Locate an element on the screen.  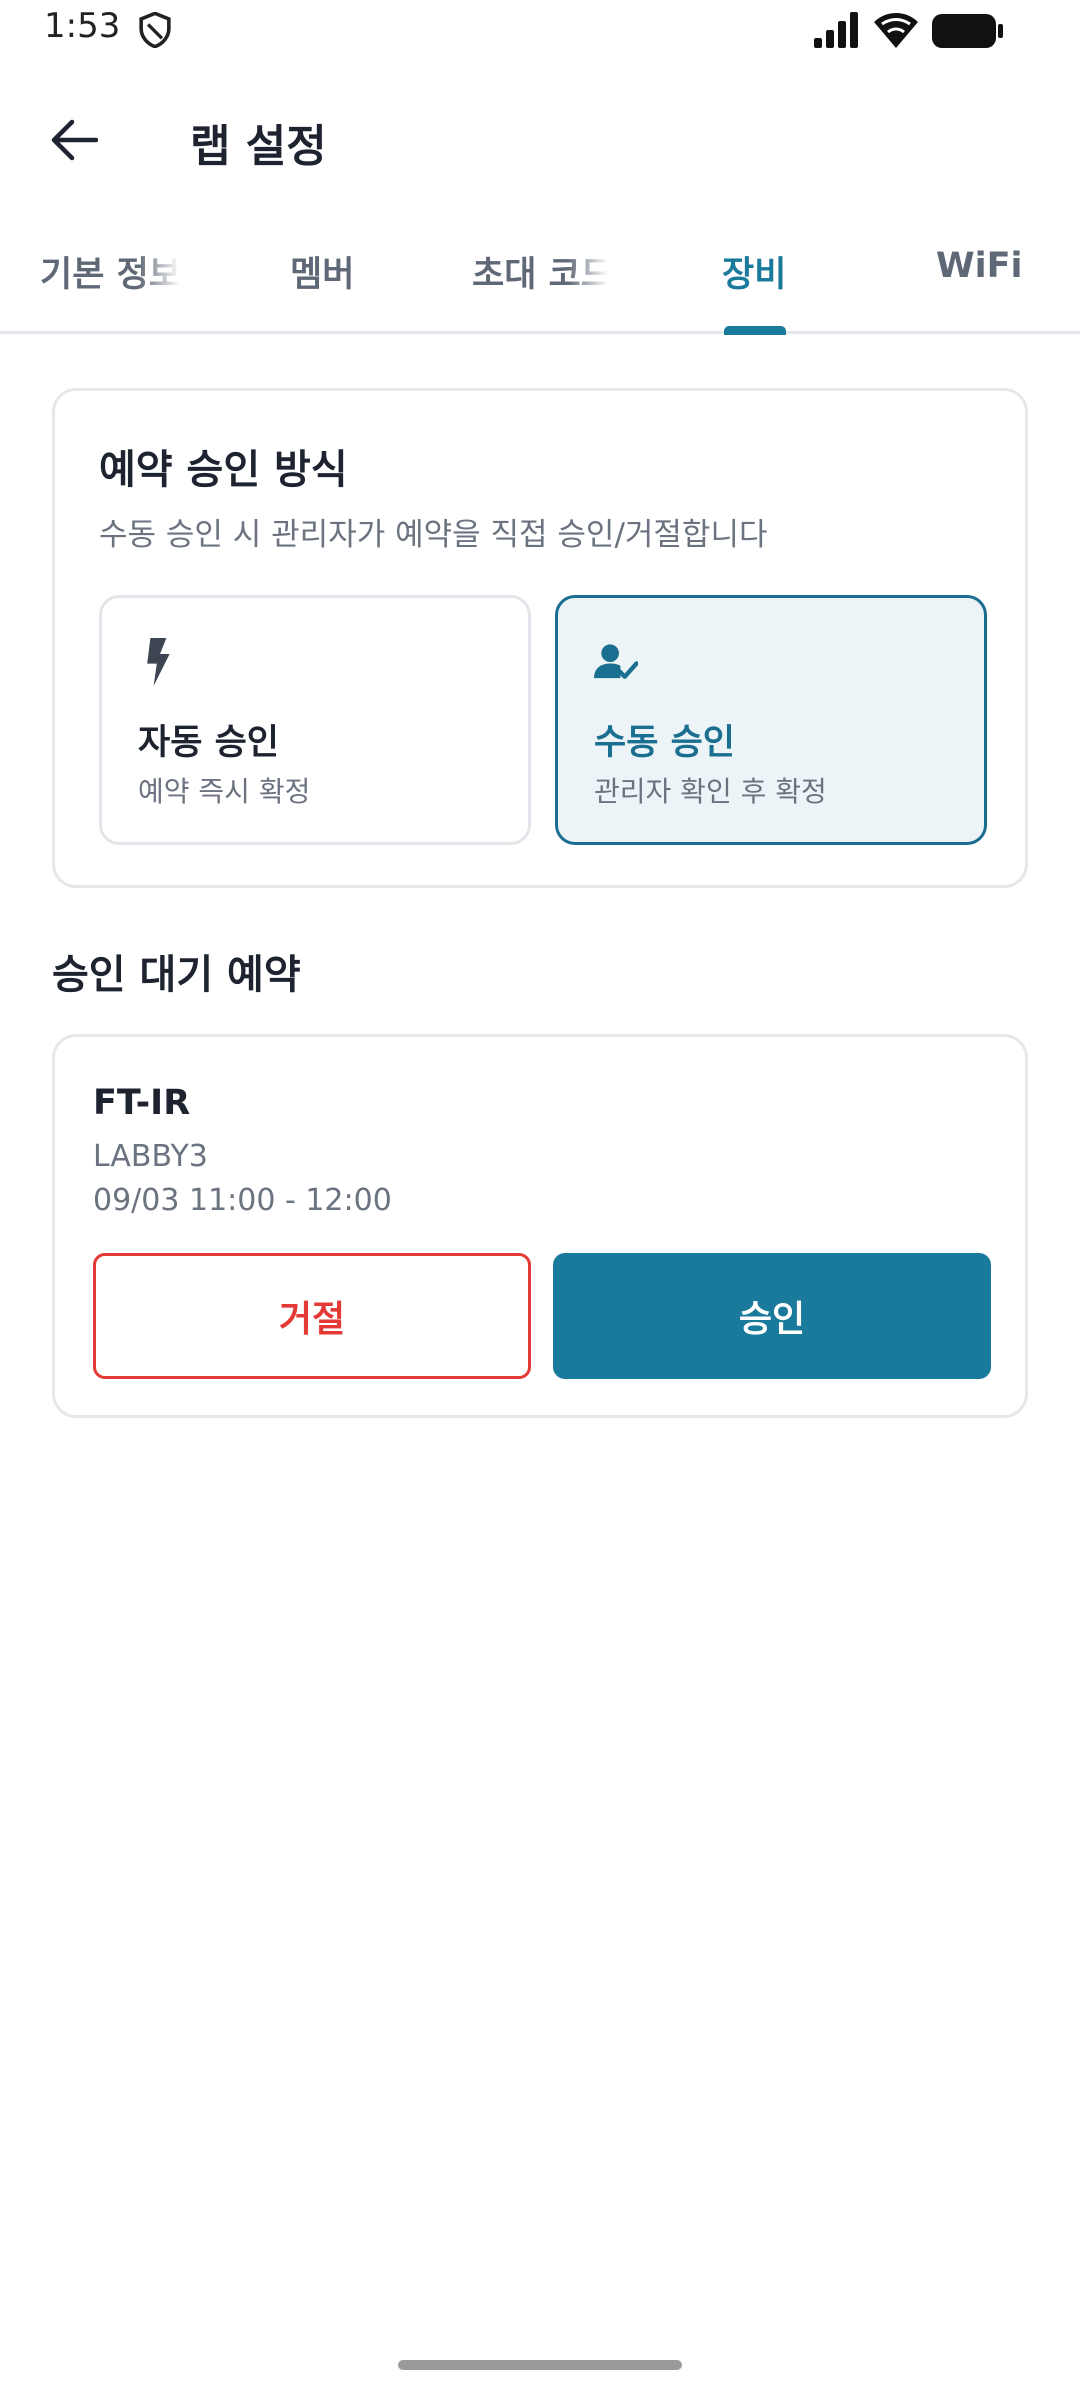
tab-label: 초대 코드 is located at coordinates (540, 275).